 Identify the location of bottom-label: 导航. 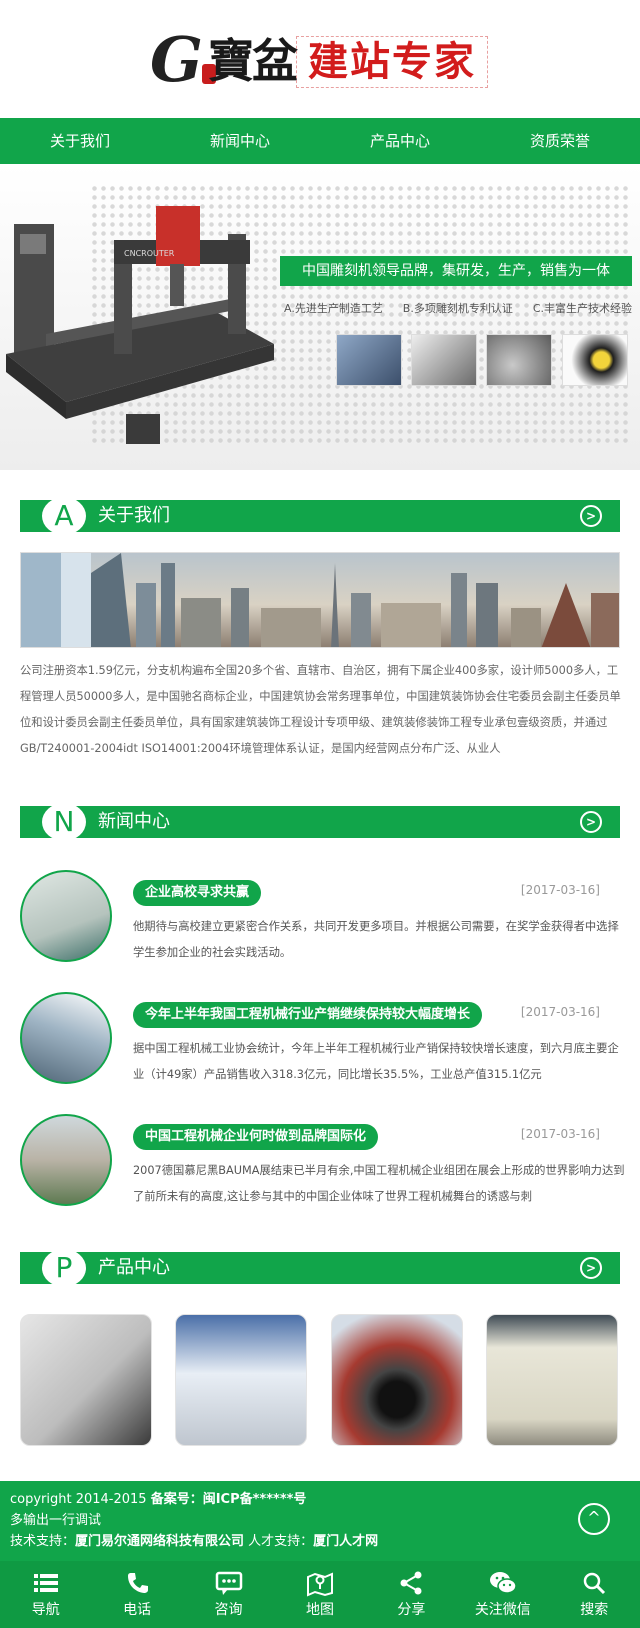
(45, 1610).